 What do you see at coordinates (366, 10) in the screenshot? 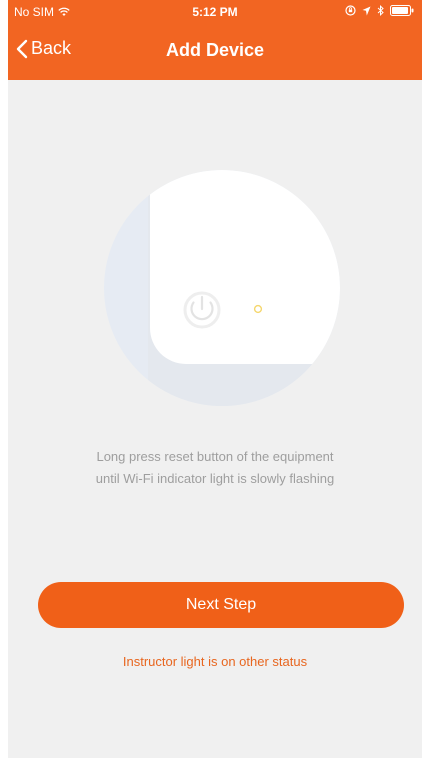
I see `location-arrow-icon` at bounding box center [366, 10].